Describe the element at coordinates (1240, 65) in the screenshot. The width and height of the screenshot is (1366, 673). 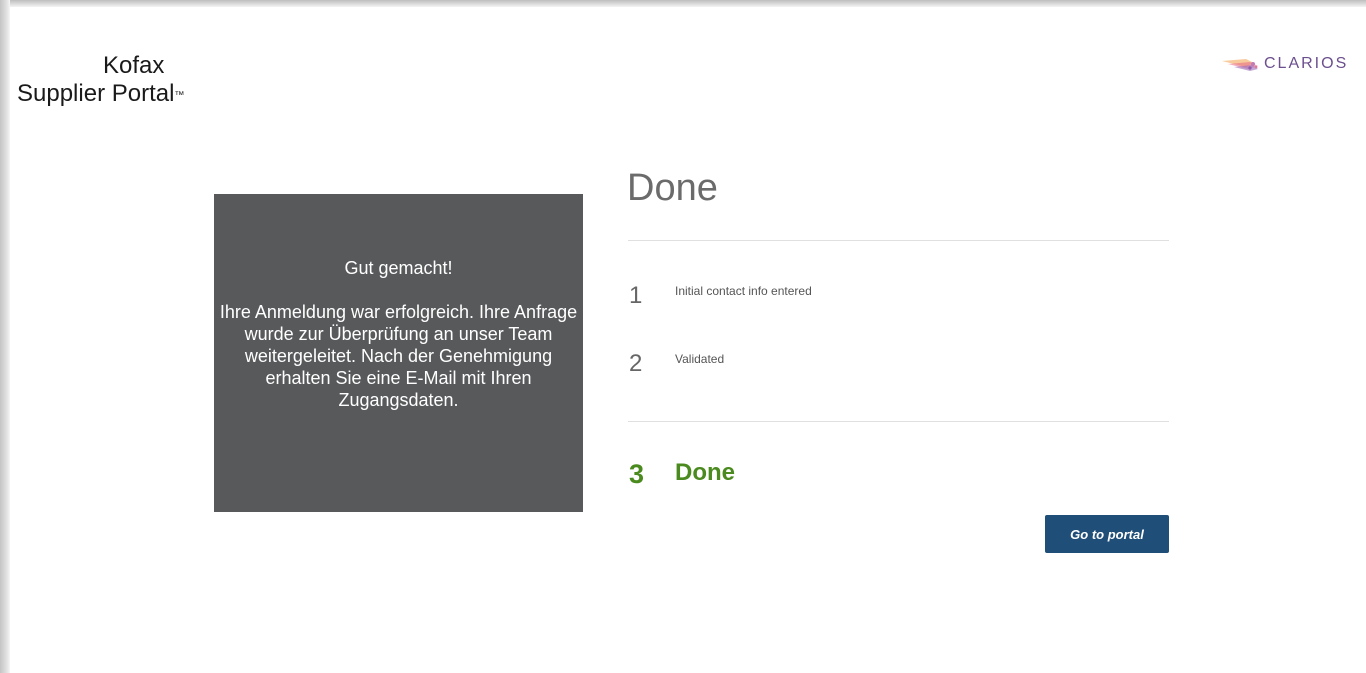
I see `clarios-swoosh-icon` at that location.